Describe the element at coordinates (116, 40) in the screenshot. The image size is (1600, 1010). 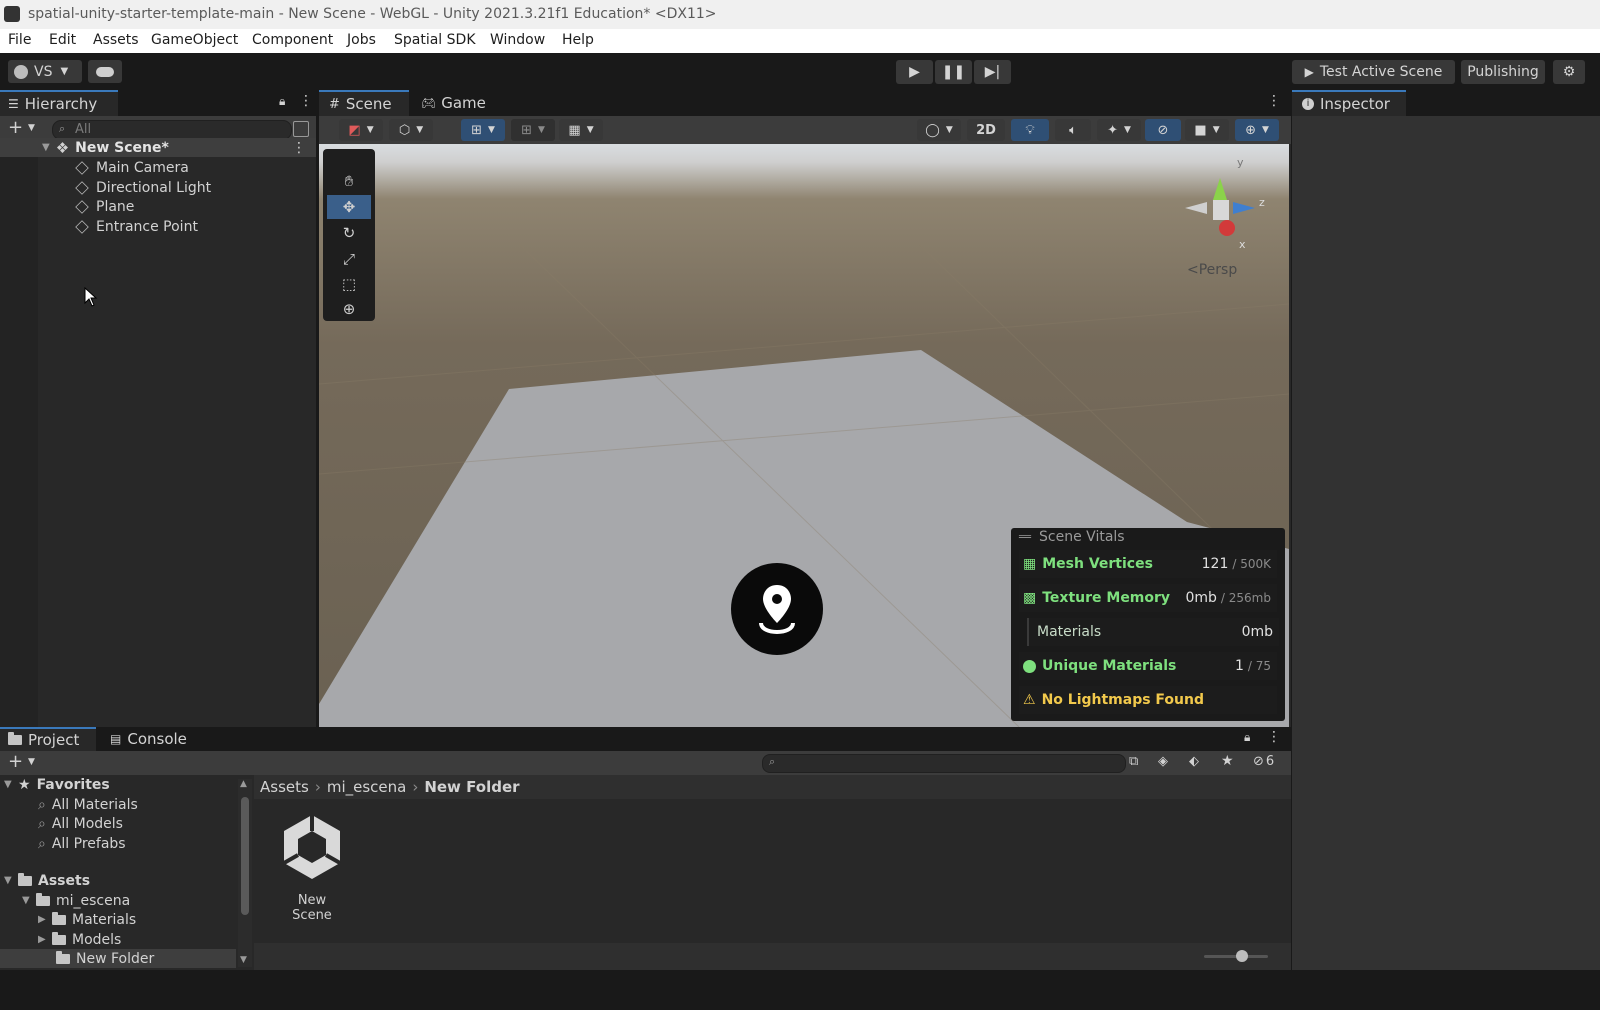
I see `menu-assets: Assets` at that location.